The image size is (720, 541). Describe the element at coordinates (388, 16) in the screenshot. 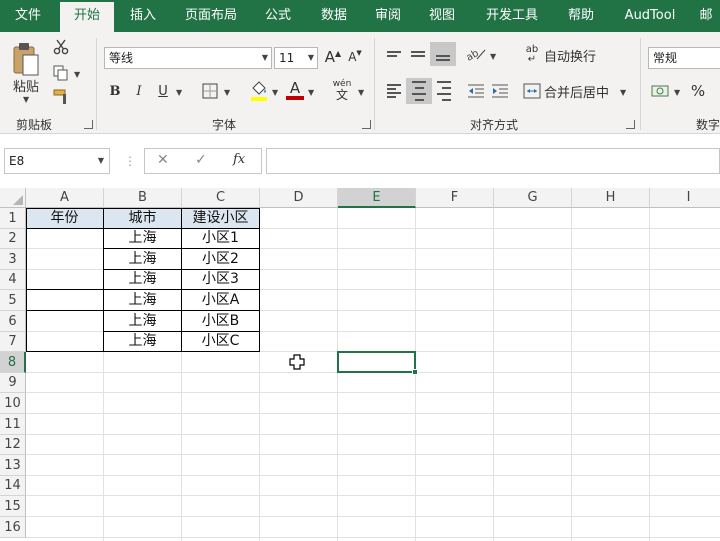

I see `tab-review: 审阅` at that location.